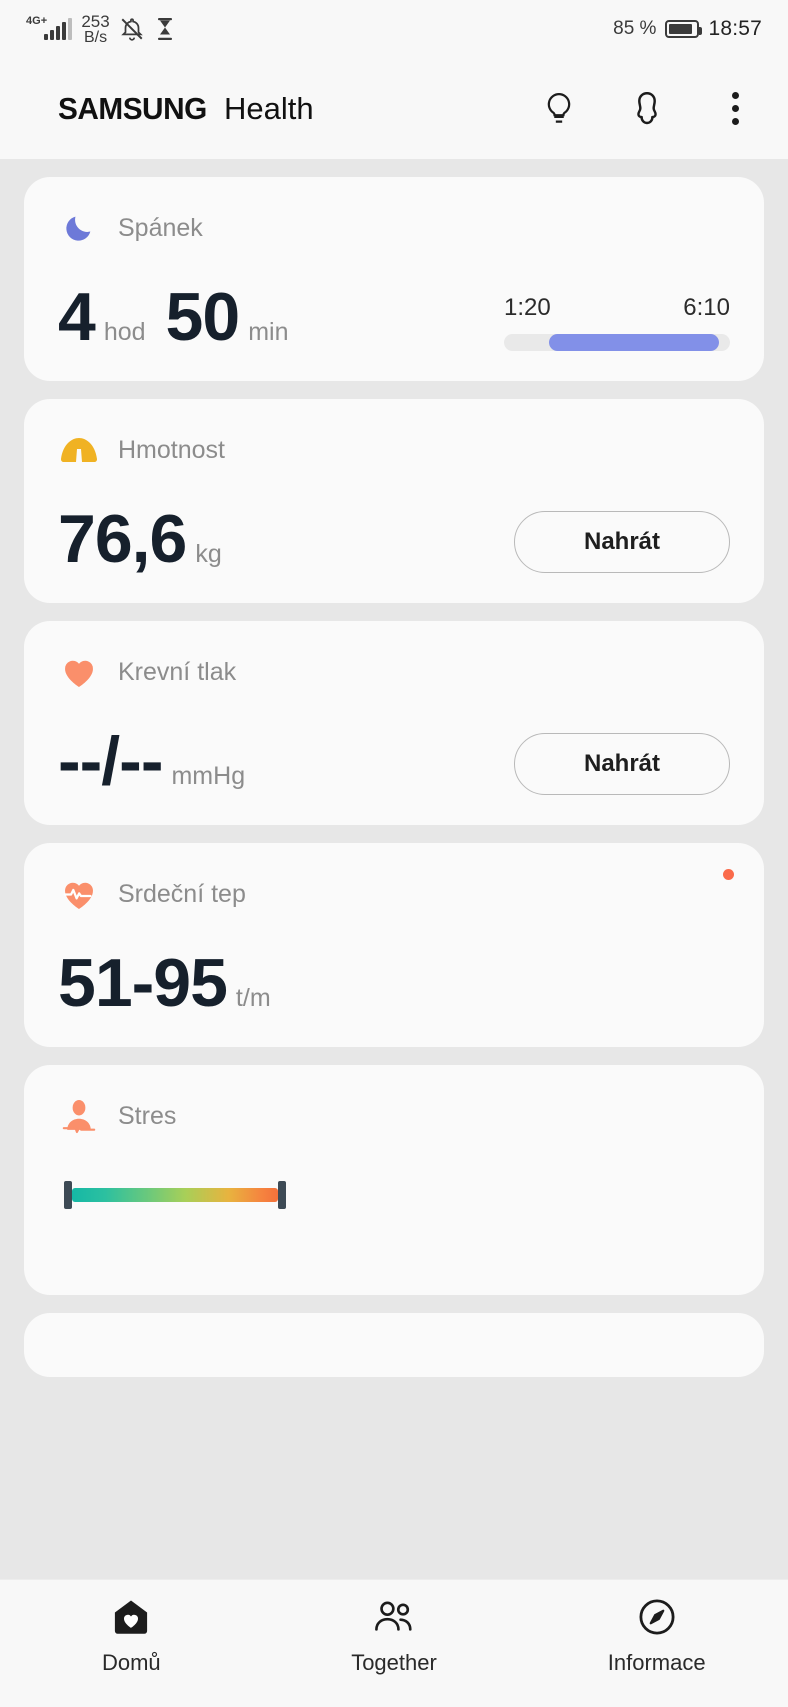 Image resolution: width=788 pixels, height=1707 pixels. Describe the element at coordinates (622, 542) in the screenshot. I see `weight-upload-button: Nahrát` at that location.